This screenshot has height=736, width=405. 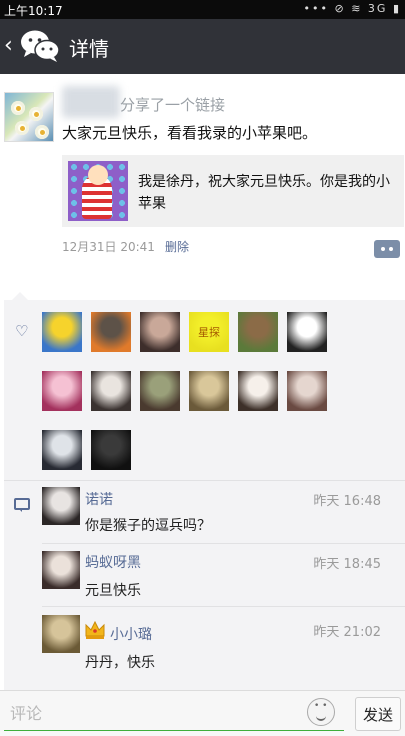 I want to click on liker-avatar: 星探, so click(x=209, y=332).